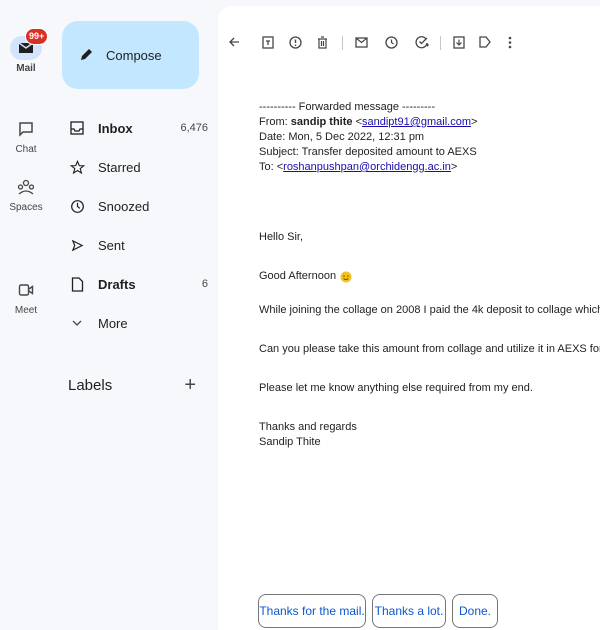 The image size is (600, 630). Describe the element at coordinates (138, 245) in the screenshot. I see `nav-item-sent: Sent` at that location.